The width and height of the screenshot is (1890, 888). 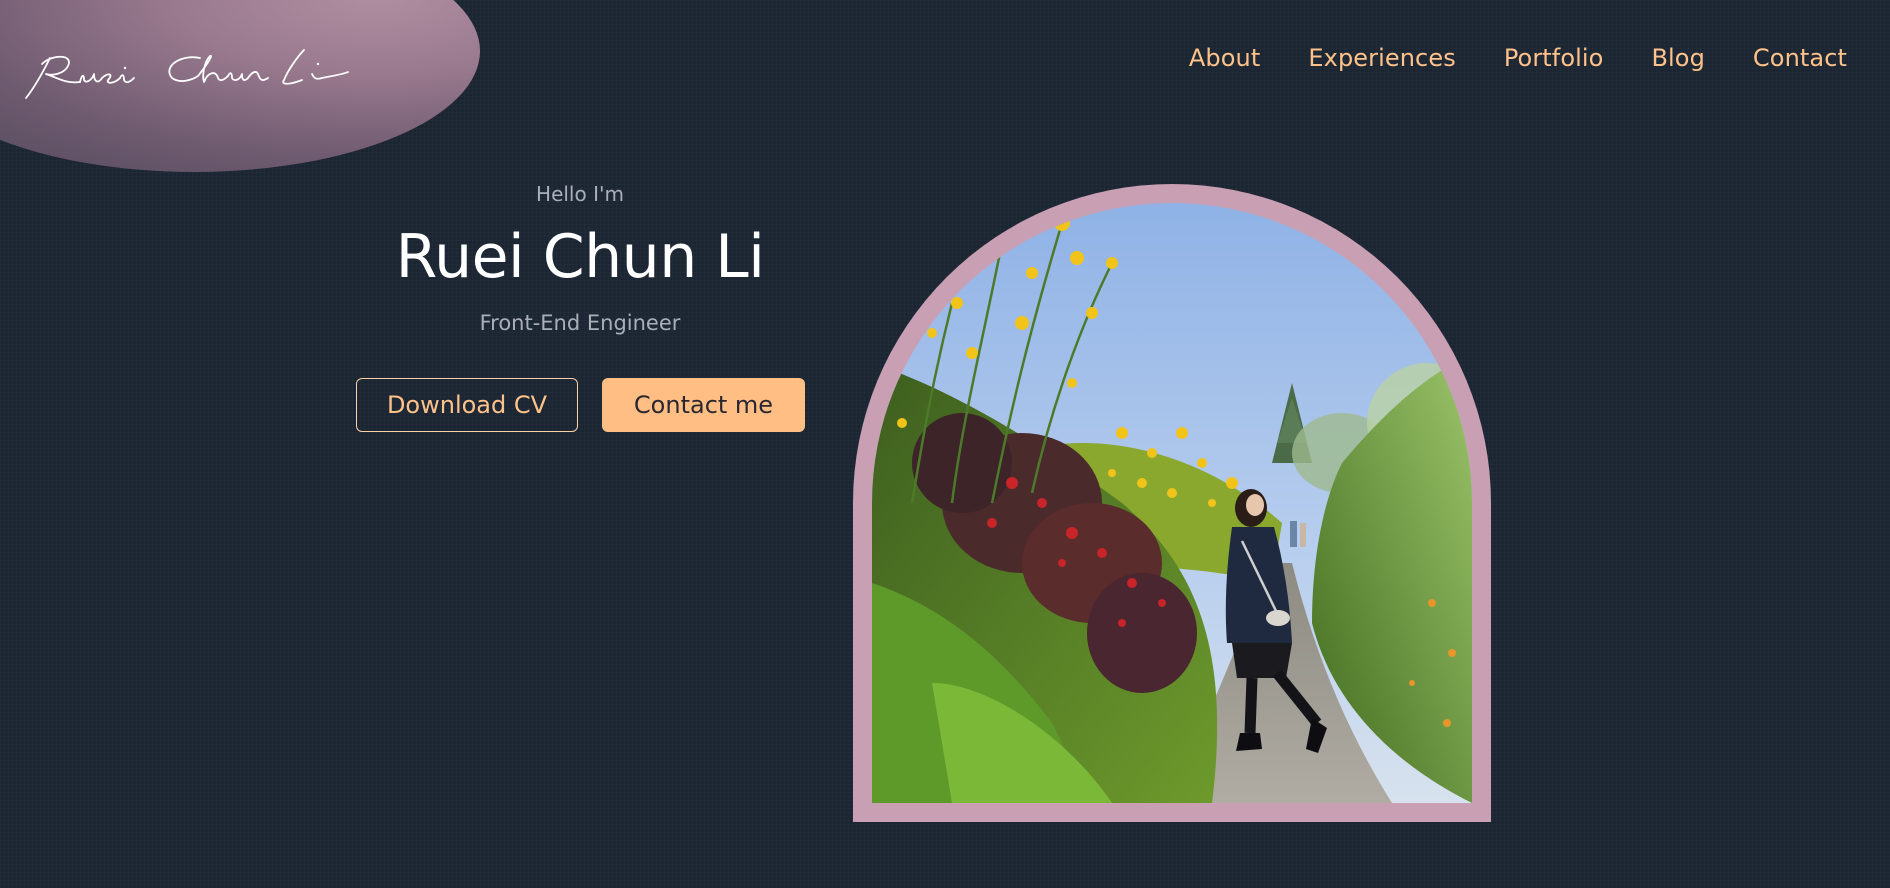 What do you see at coordinates (1554, 58) in the screenshot?
I see `nav-link-portfolio: Portfolio` at bounding box center [1554, 58].